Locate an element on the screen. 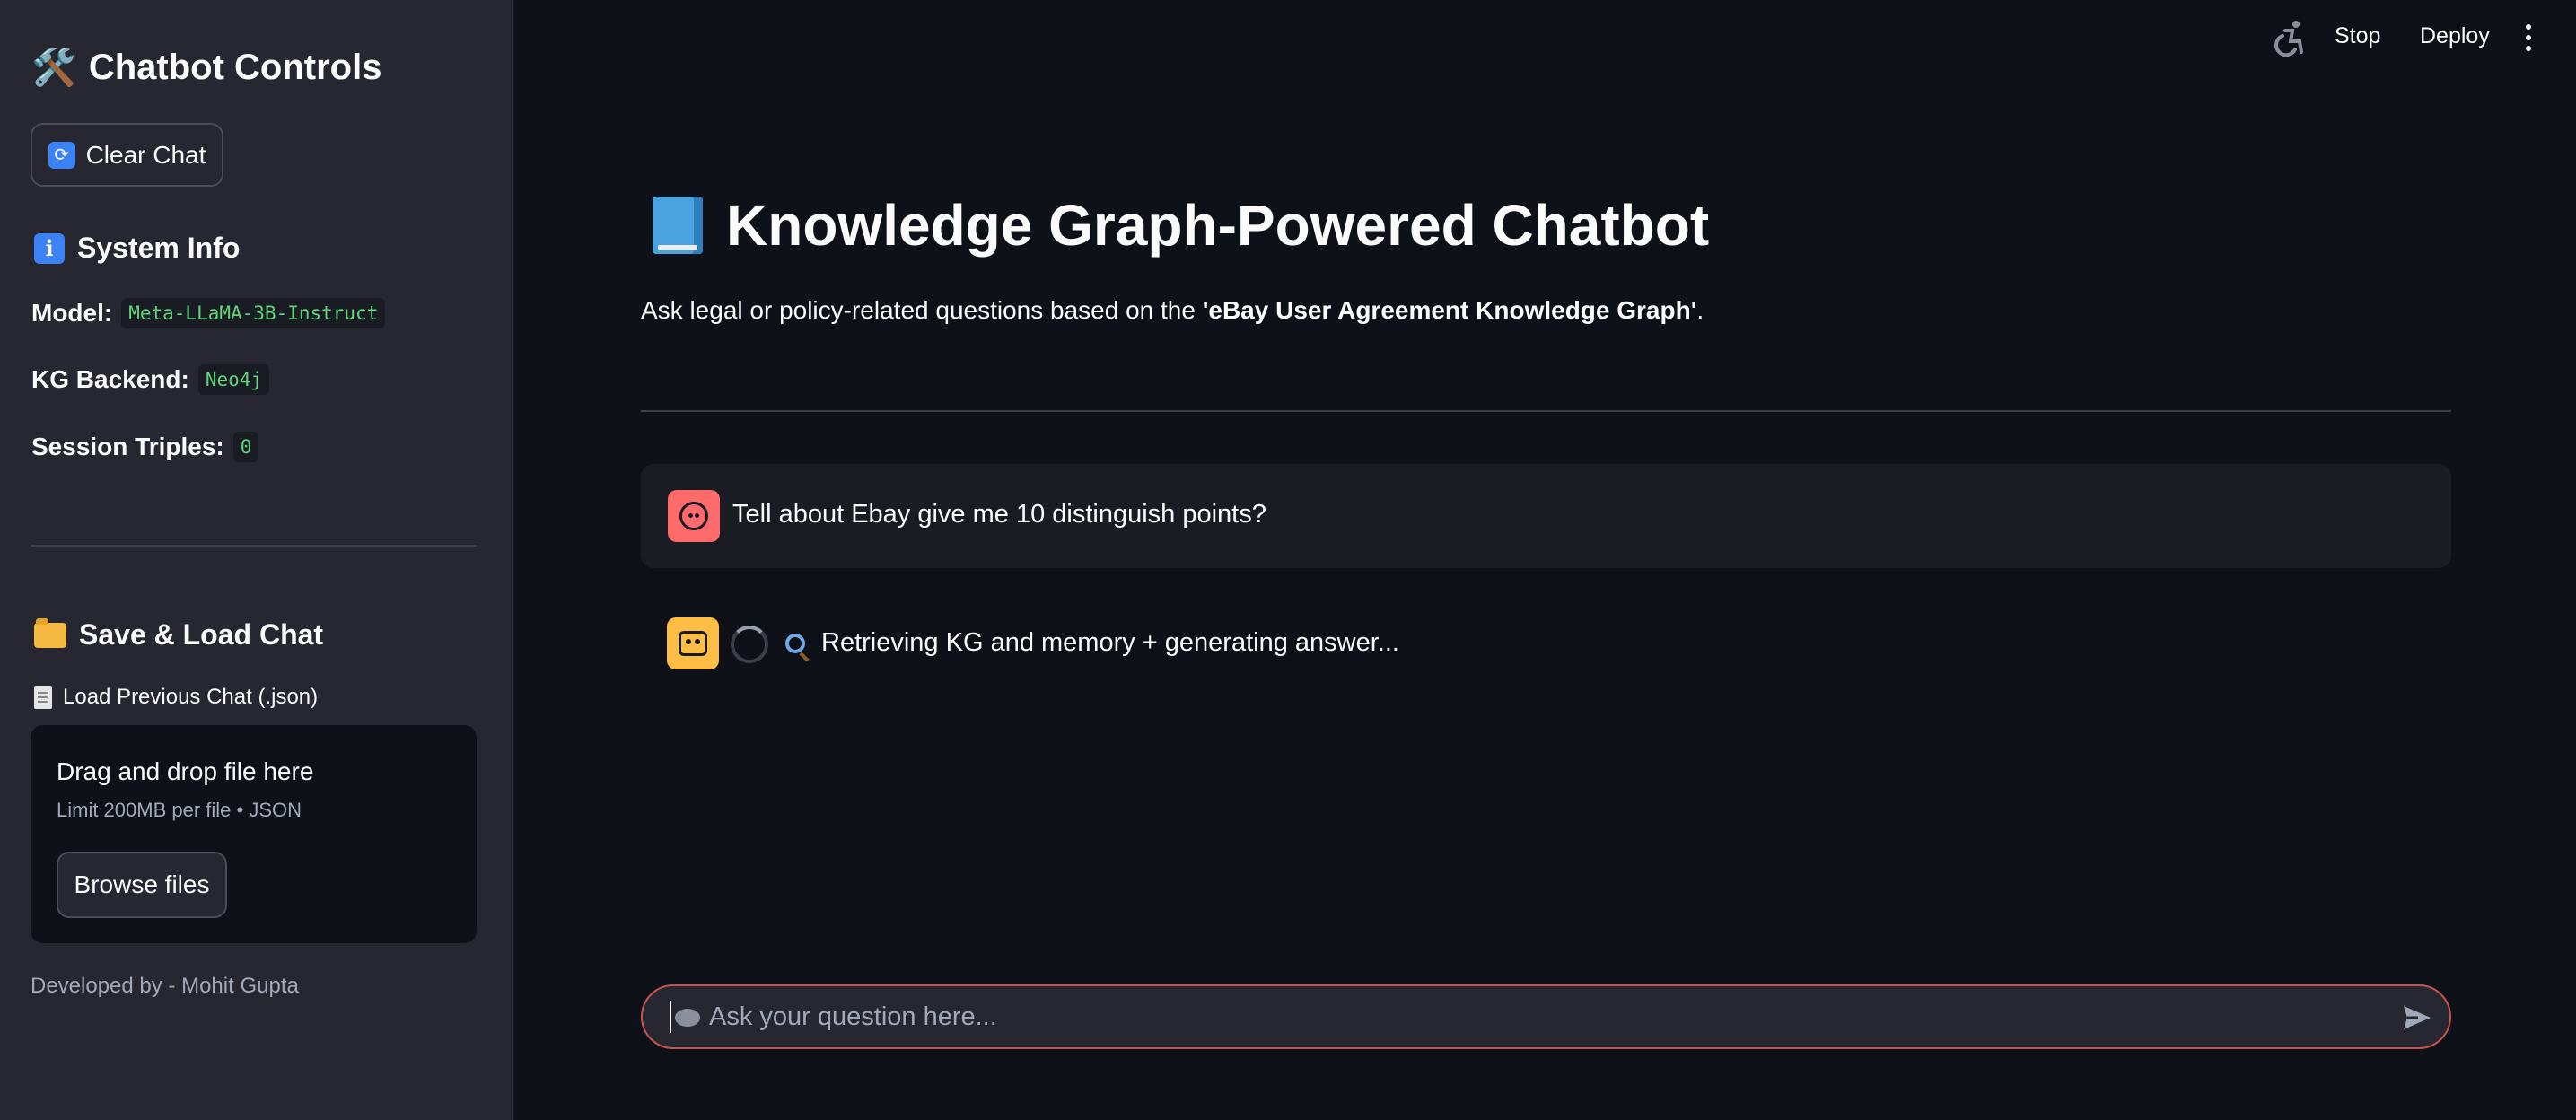 The height and width of the screenshot is (1120, 2576). browse-files-button: Browse files is located at coordinates (142, 885).